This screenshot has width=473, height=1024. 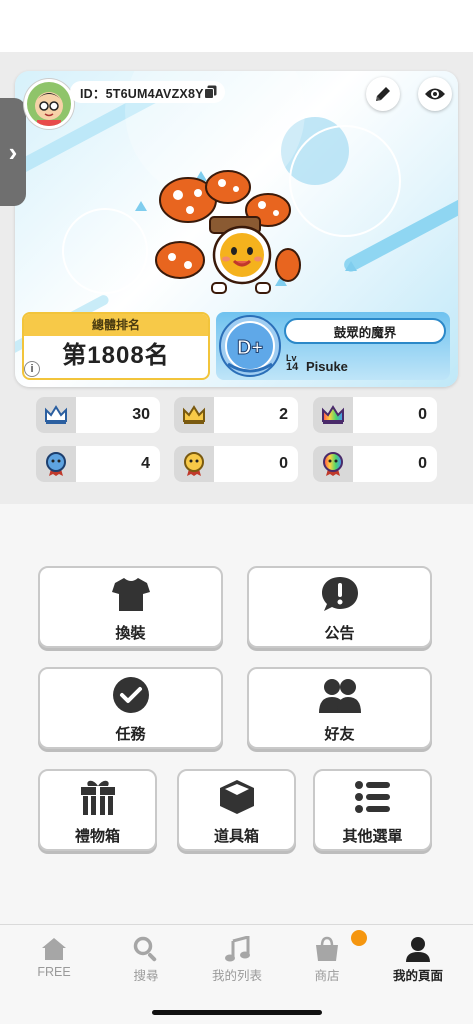 What do you see at coordinates (194, 415) in the screenshot?
I see `crown-gold-icon` at bounding box center [194, 415].